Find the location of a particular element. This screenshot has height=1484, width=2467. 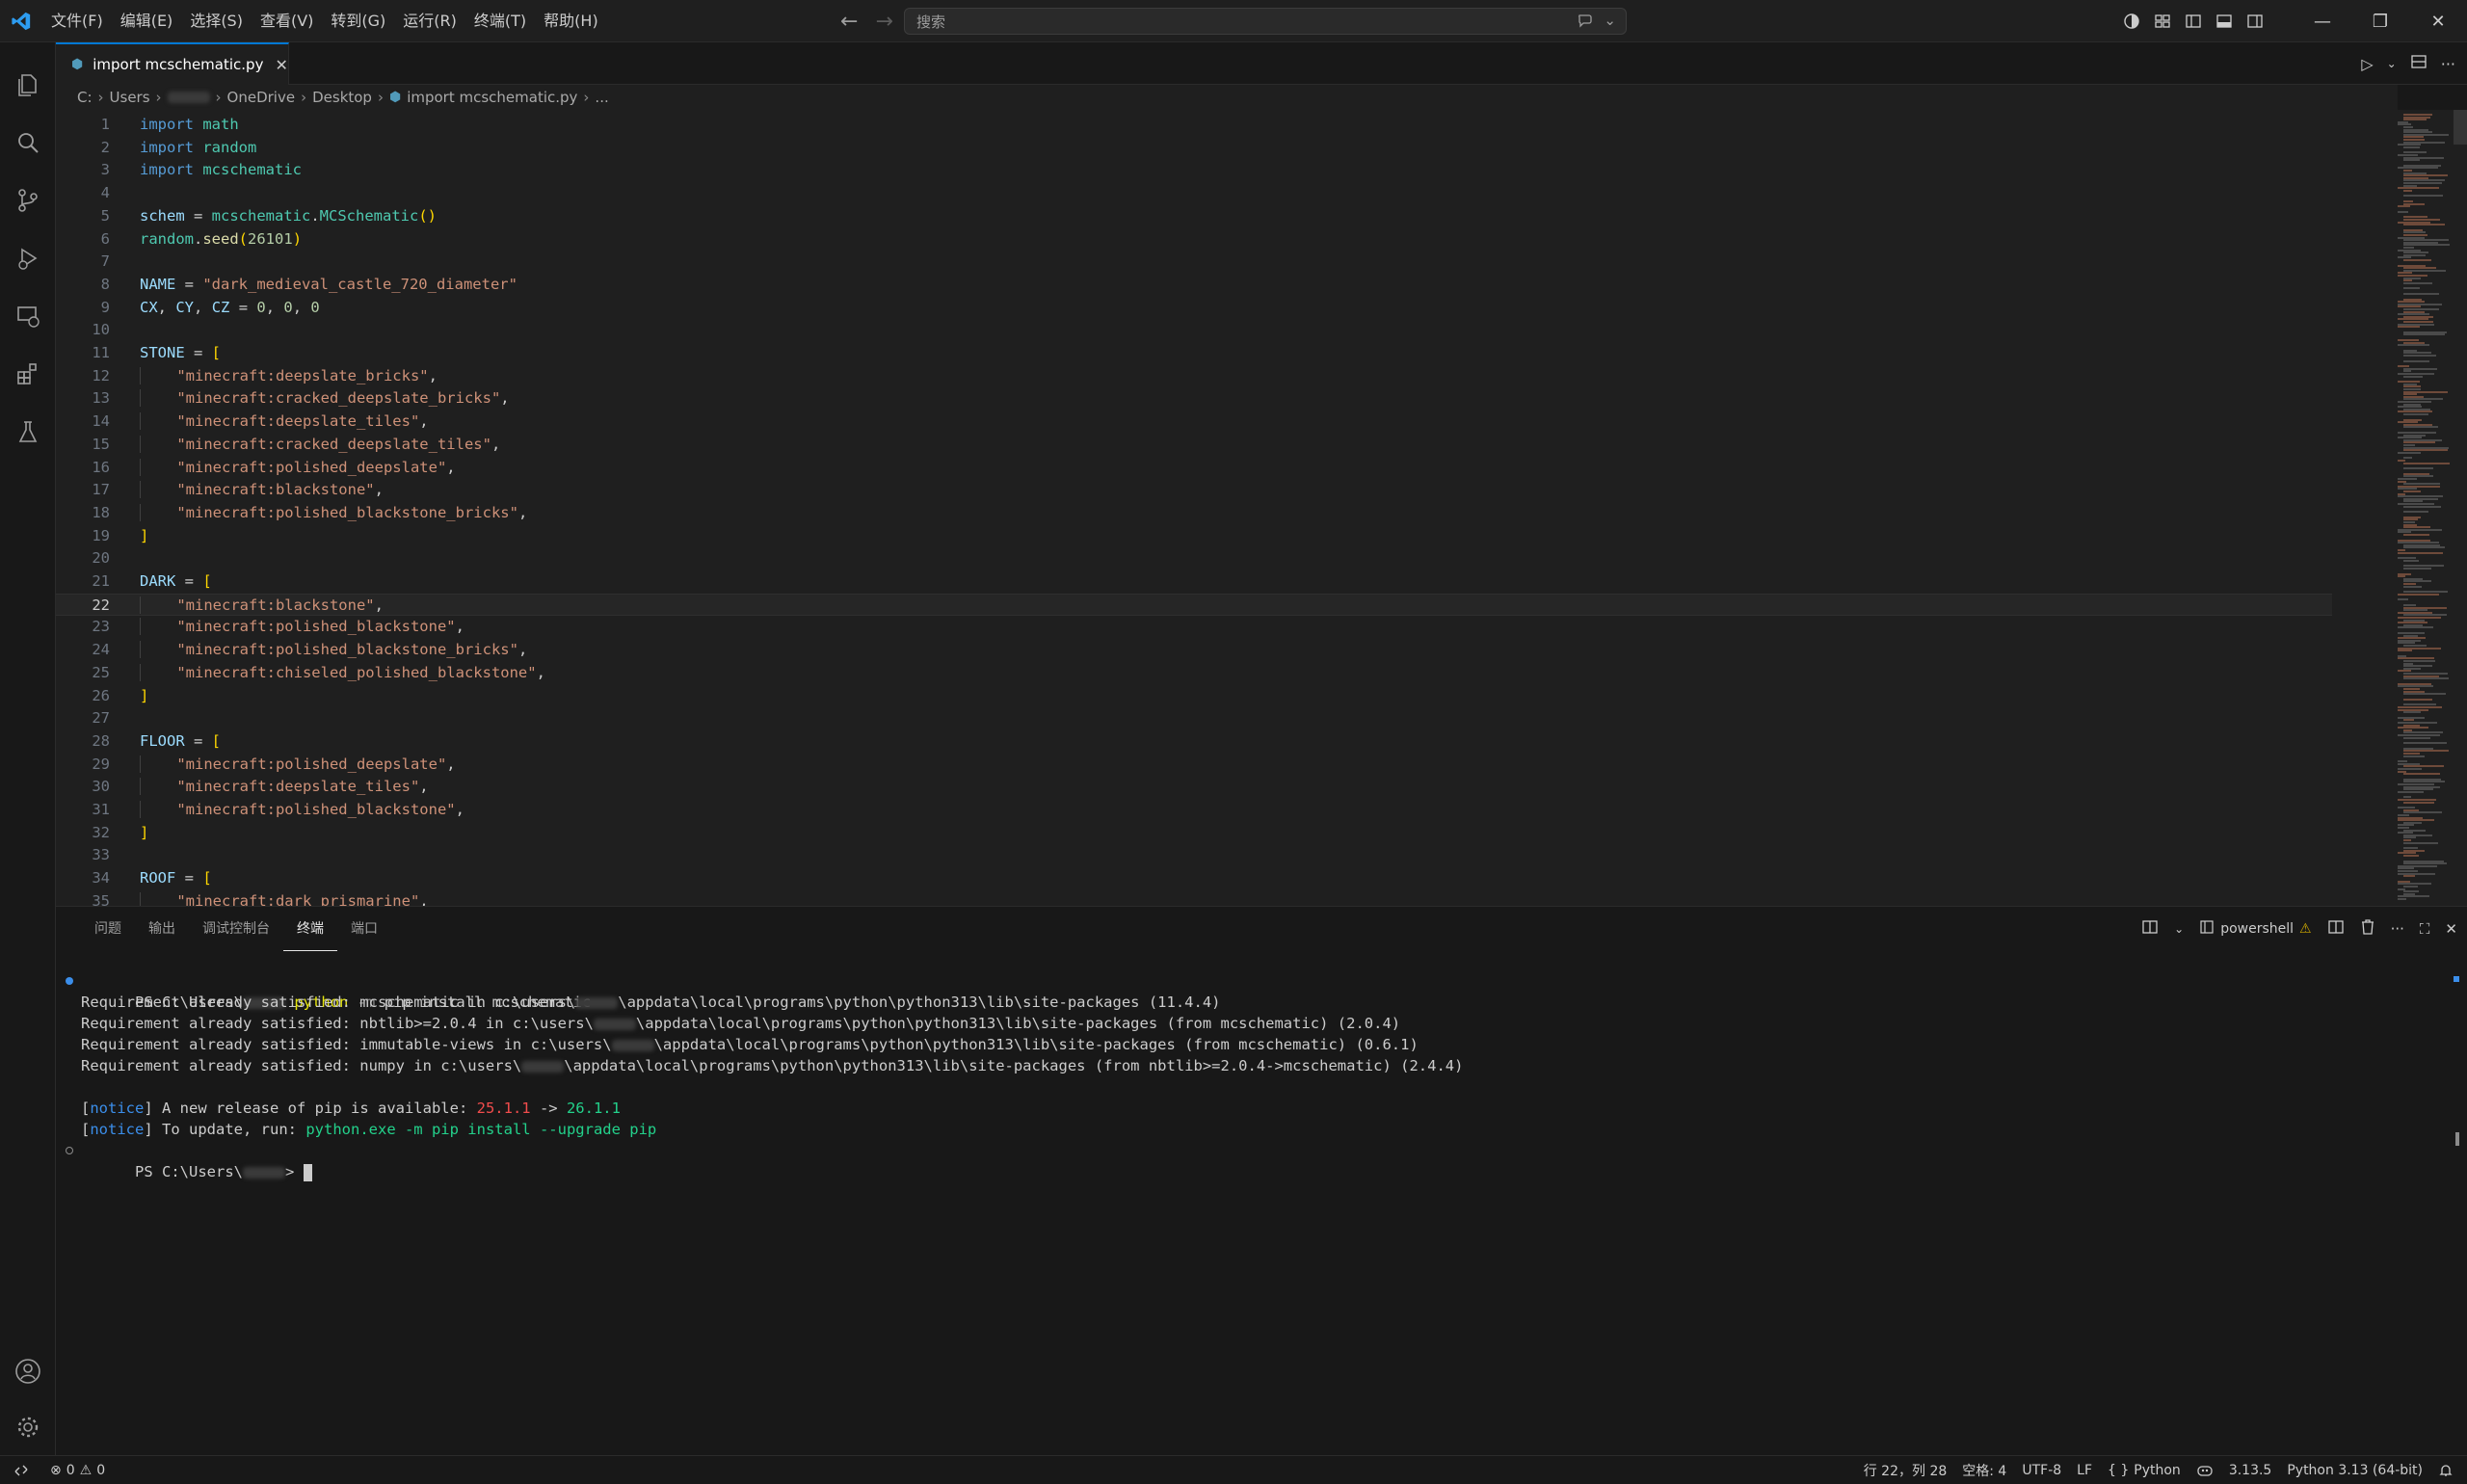

code-line: 21 DARK = [ is located at coordinates (1194, 582).